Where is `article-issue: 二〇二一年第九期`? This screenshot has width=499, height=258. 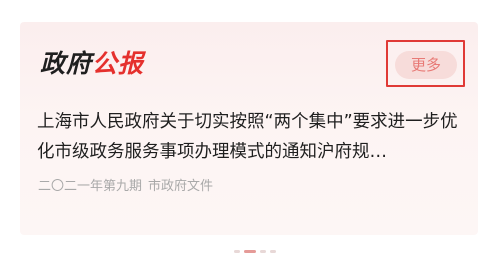 article-issue: 二〇二一年第九期 is located at coordinates (90, 186).